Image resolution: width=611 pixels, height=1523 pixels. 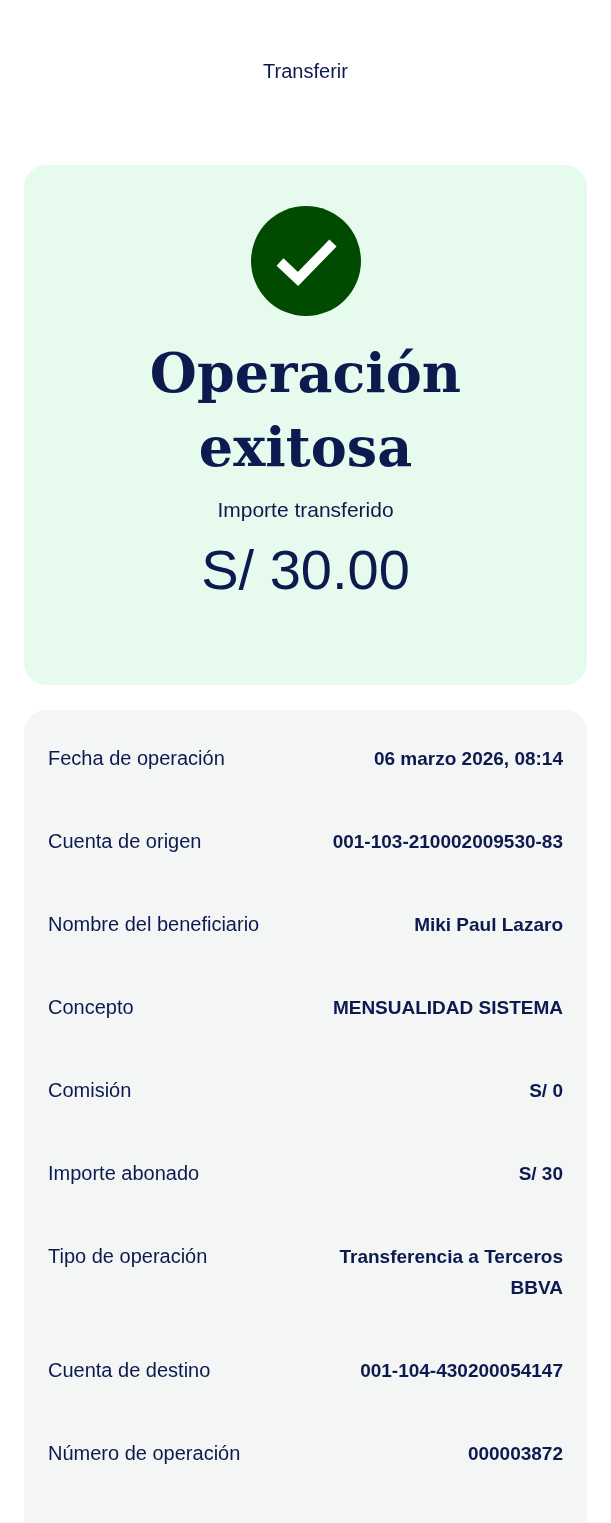 I want to click on detail-value: 06 marzo 2026, 08:14, so click(x=468, y=759).